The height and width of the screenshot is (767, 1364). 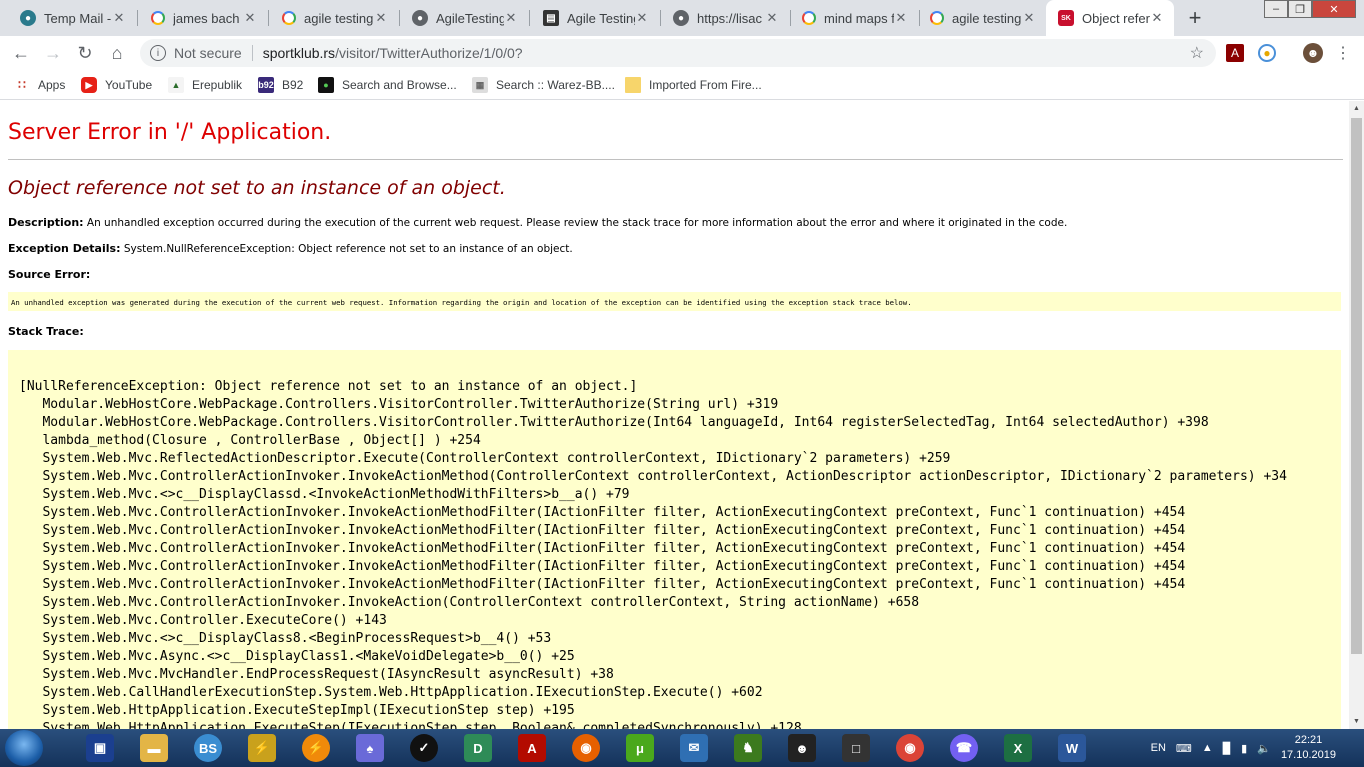 I want to click on winamp-icon: ⚡, so click(x=262, y=748).